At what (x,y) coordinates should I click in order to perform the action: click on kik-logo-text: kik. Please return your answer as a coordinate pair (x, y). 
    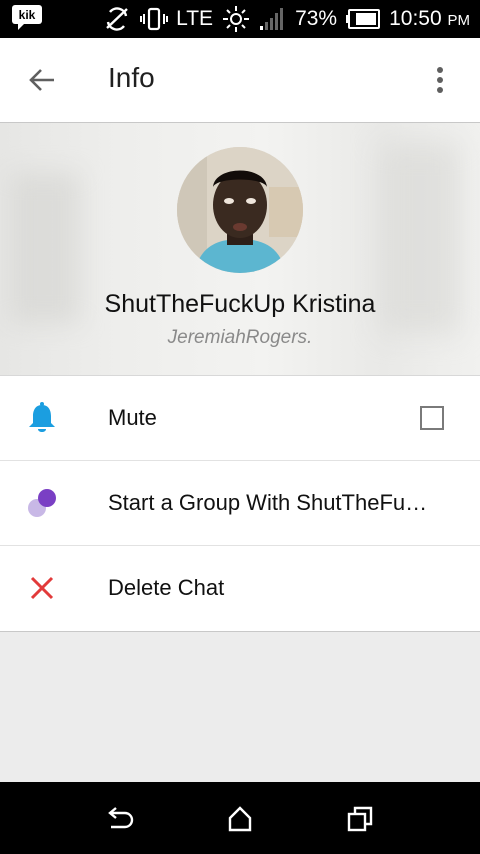
    Looking at the image, I should click on (27, 15).